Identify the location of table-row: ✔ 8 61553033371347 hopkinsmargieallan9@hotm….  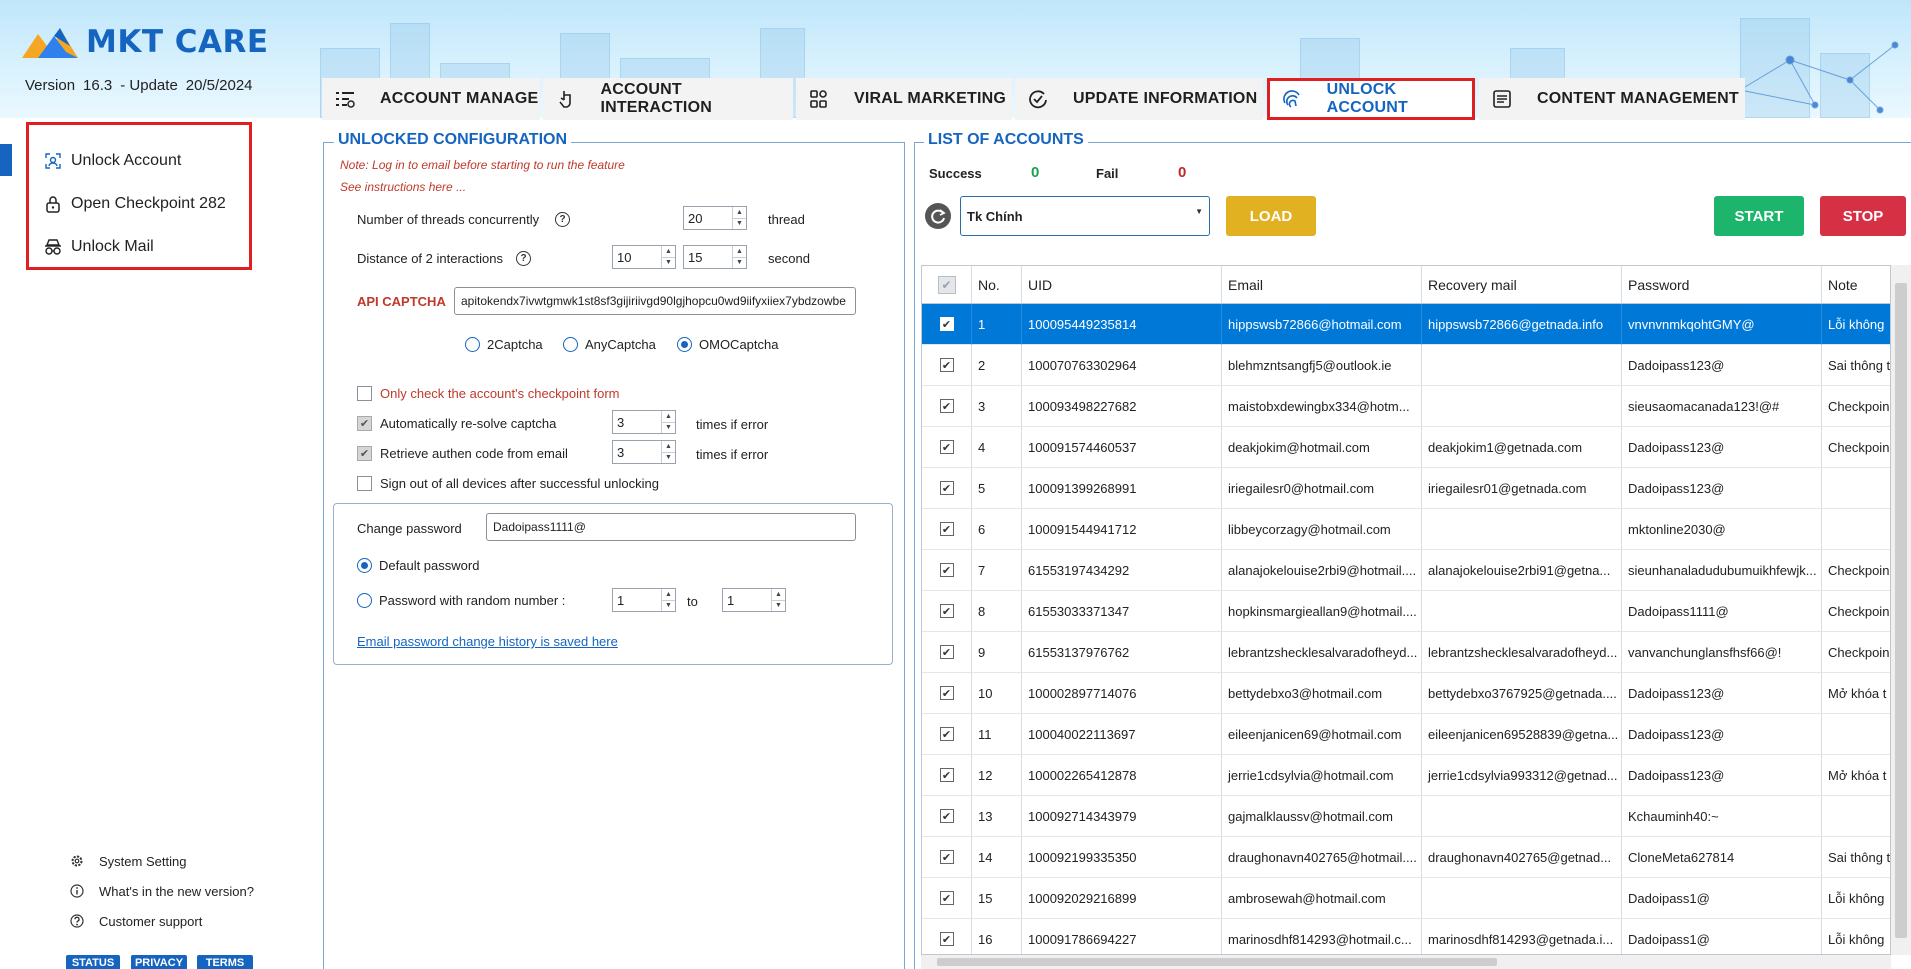
(1406, 611).